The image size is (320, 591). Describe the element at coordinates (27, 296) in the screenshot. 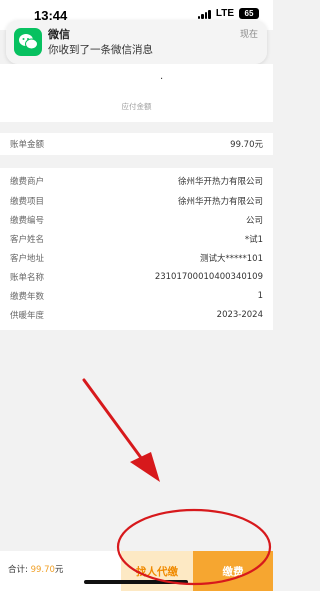

I see `detail-label: 缴费年数` at that location.